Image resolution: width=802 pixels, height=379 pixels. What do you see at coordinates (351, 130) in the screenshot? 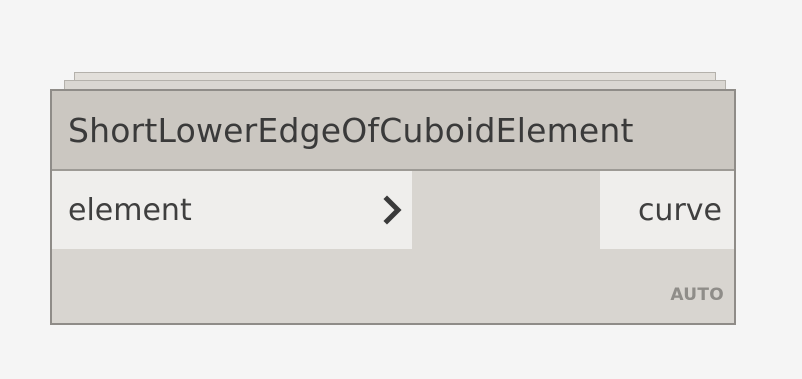
I see `node-title: ShortLowerEdgeOfCuboidElement` at bounding box center [351, 130].